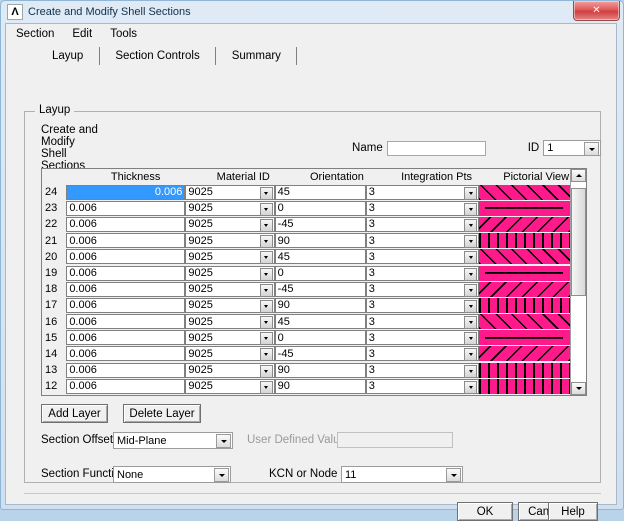  I want to click on help-button: Help, so click(573, 511).